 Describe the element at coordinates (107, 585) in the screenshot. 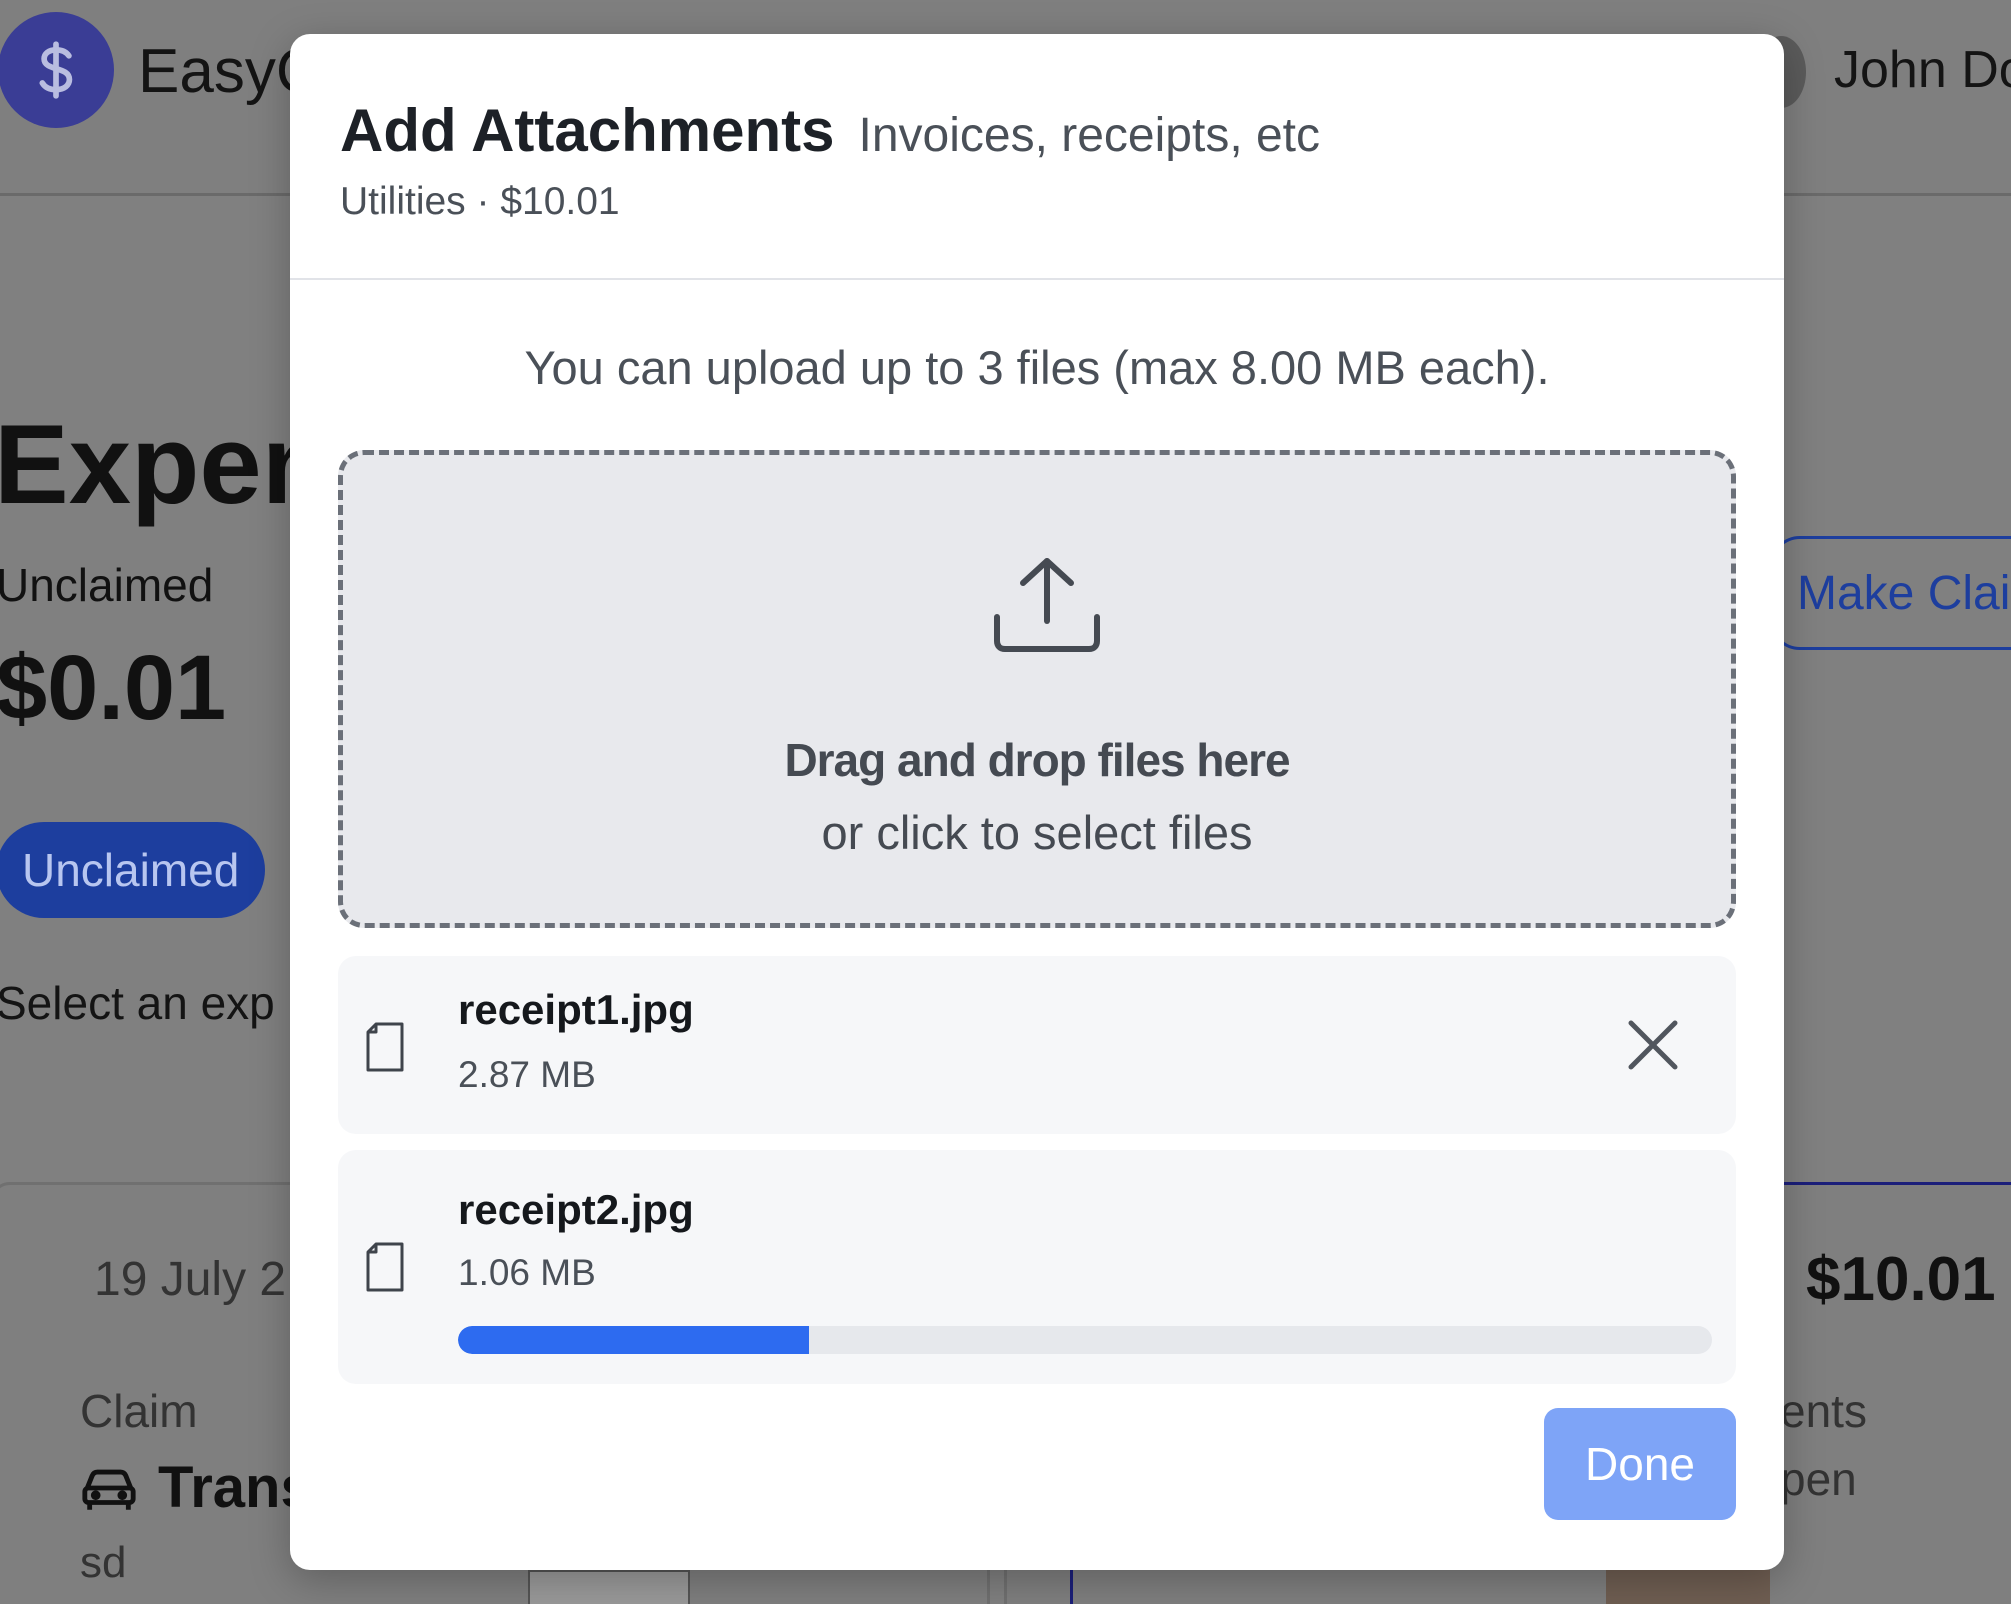

I see `unclaimed-label: Unclaimed` at that location.